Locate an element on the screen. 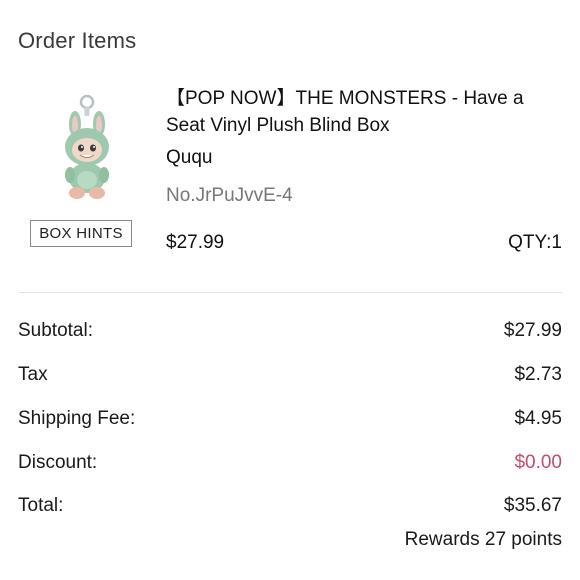 The width and height of the screenshot is (580, 580). product-sku: No.JrPuJvvE-4 is located at coordinates (229, 195).